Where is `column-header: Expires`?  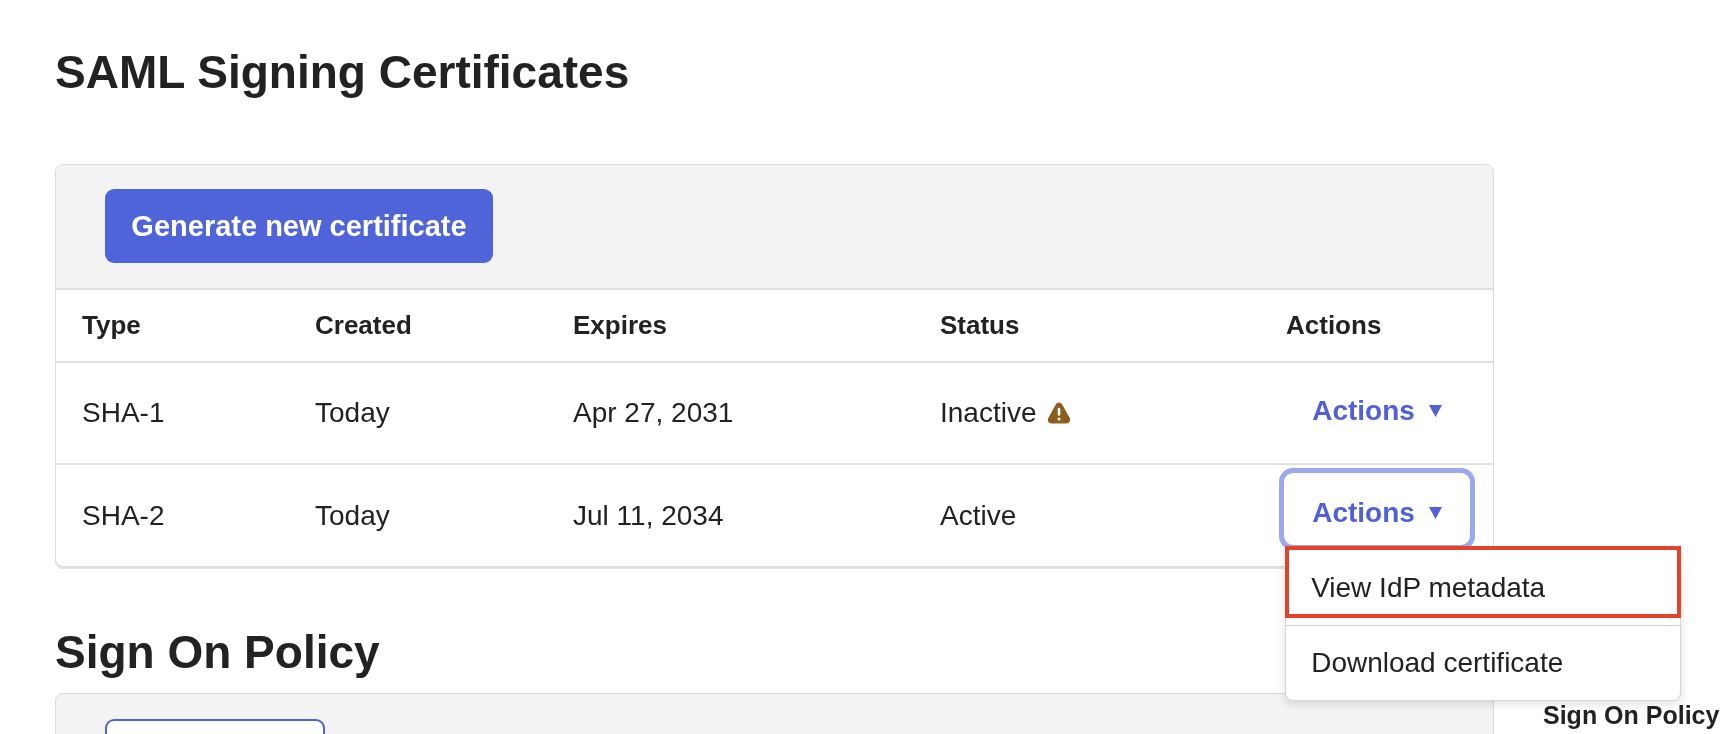 column-header: Expires is located at coordinates (731, 326).